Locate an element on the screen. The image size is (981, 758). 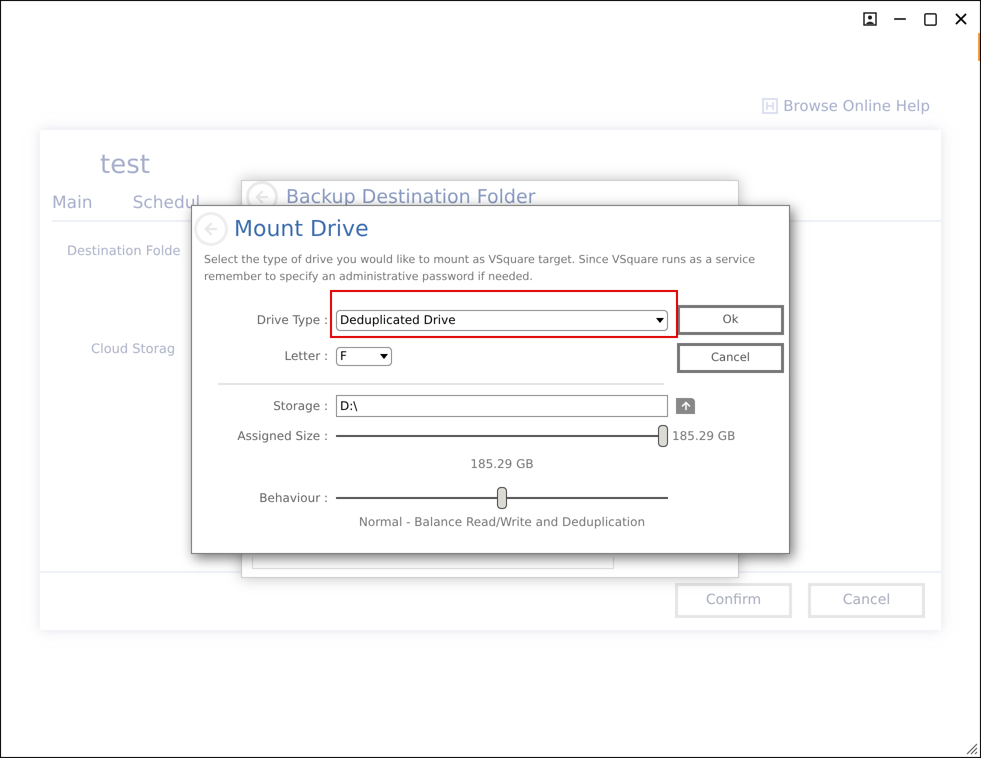
field-label: Letter : is located at coordinates (306, 356).